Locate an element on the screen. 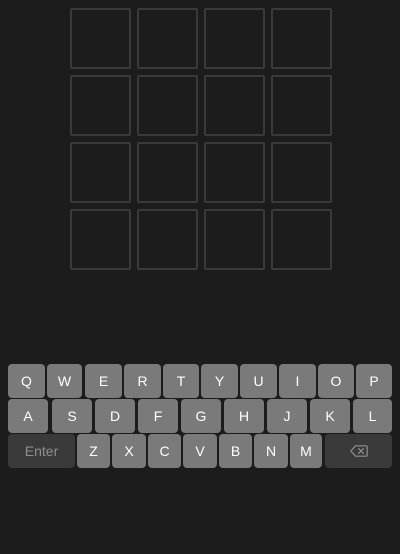 Image resolution: width=400 pixels, height=554 pixels. key-q: Q is located at coordinates (26, 381).